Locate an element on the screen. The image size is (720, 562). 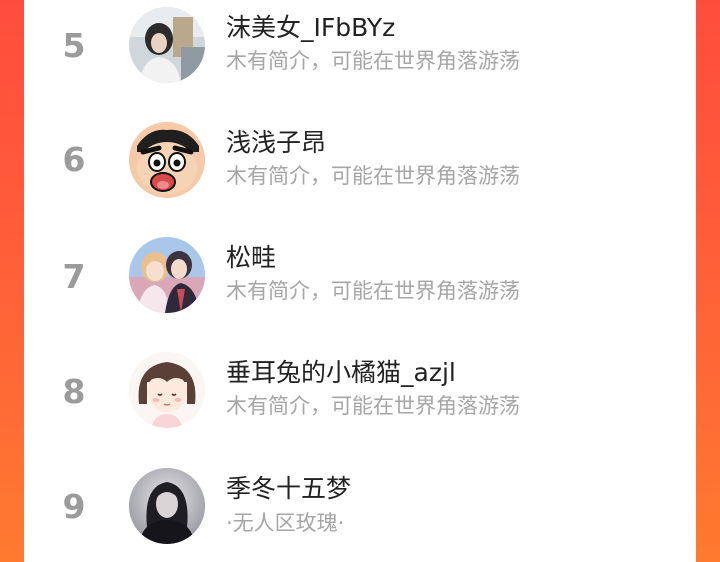
rank-number: 5 is located at coordinates (74, 45).